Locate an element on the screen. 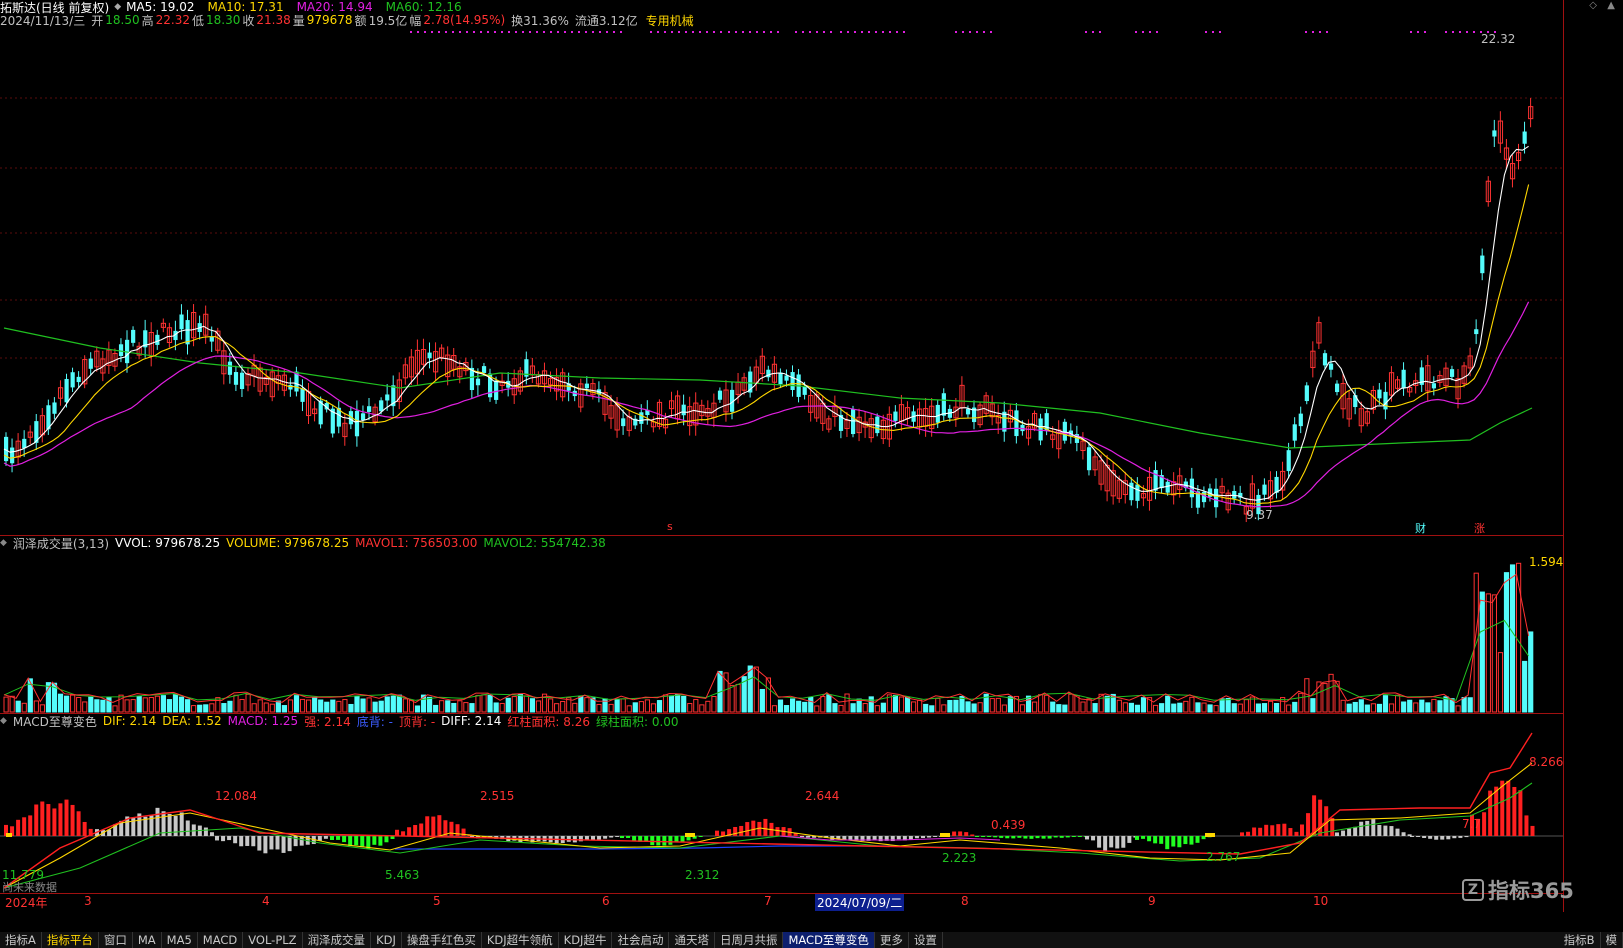  date-label: 2024/11/13/三 is located at coordinates (43, 20).